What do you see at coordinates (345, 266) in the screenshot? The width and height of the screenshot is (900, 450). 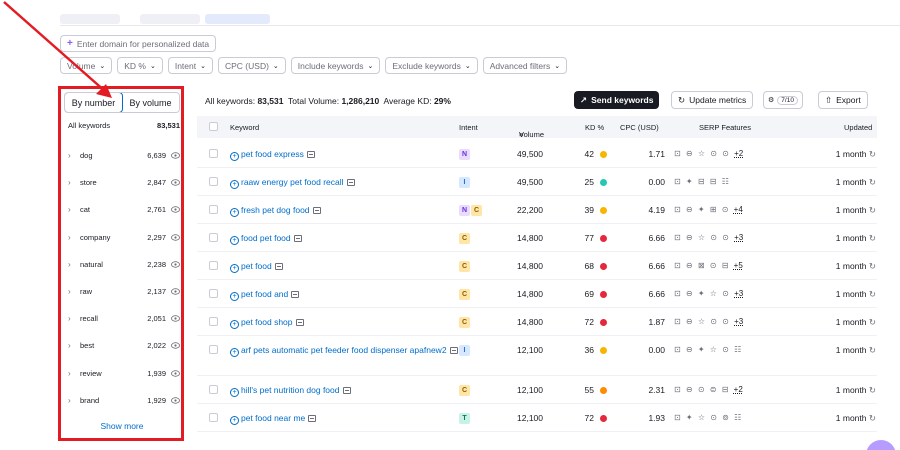 I see `keyword-link: + pet food` at bounding box center [345, 266].